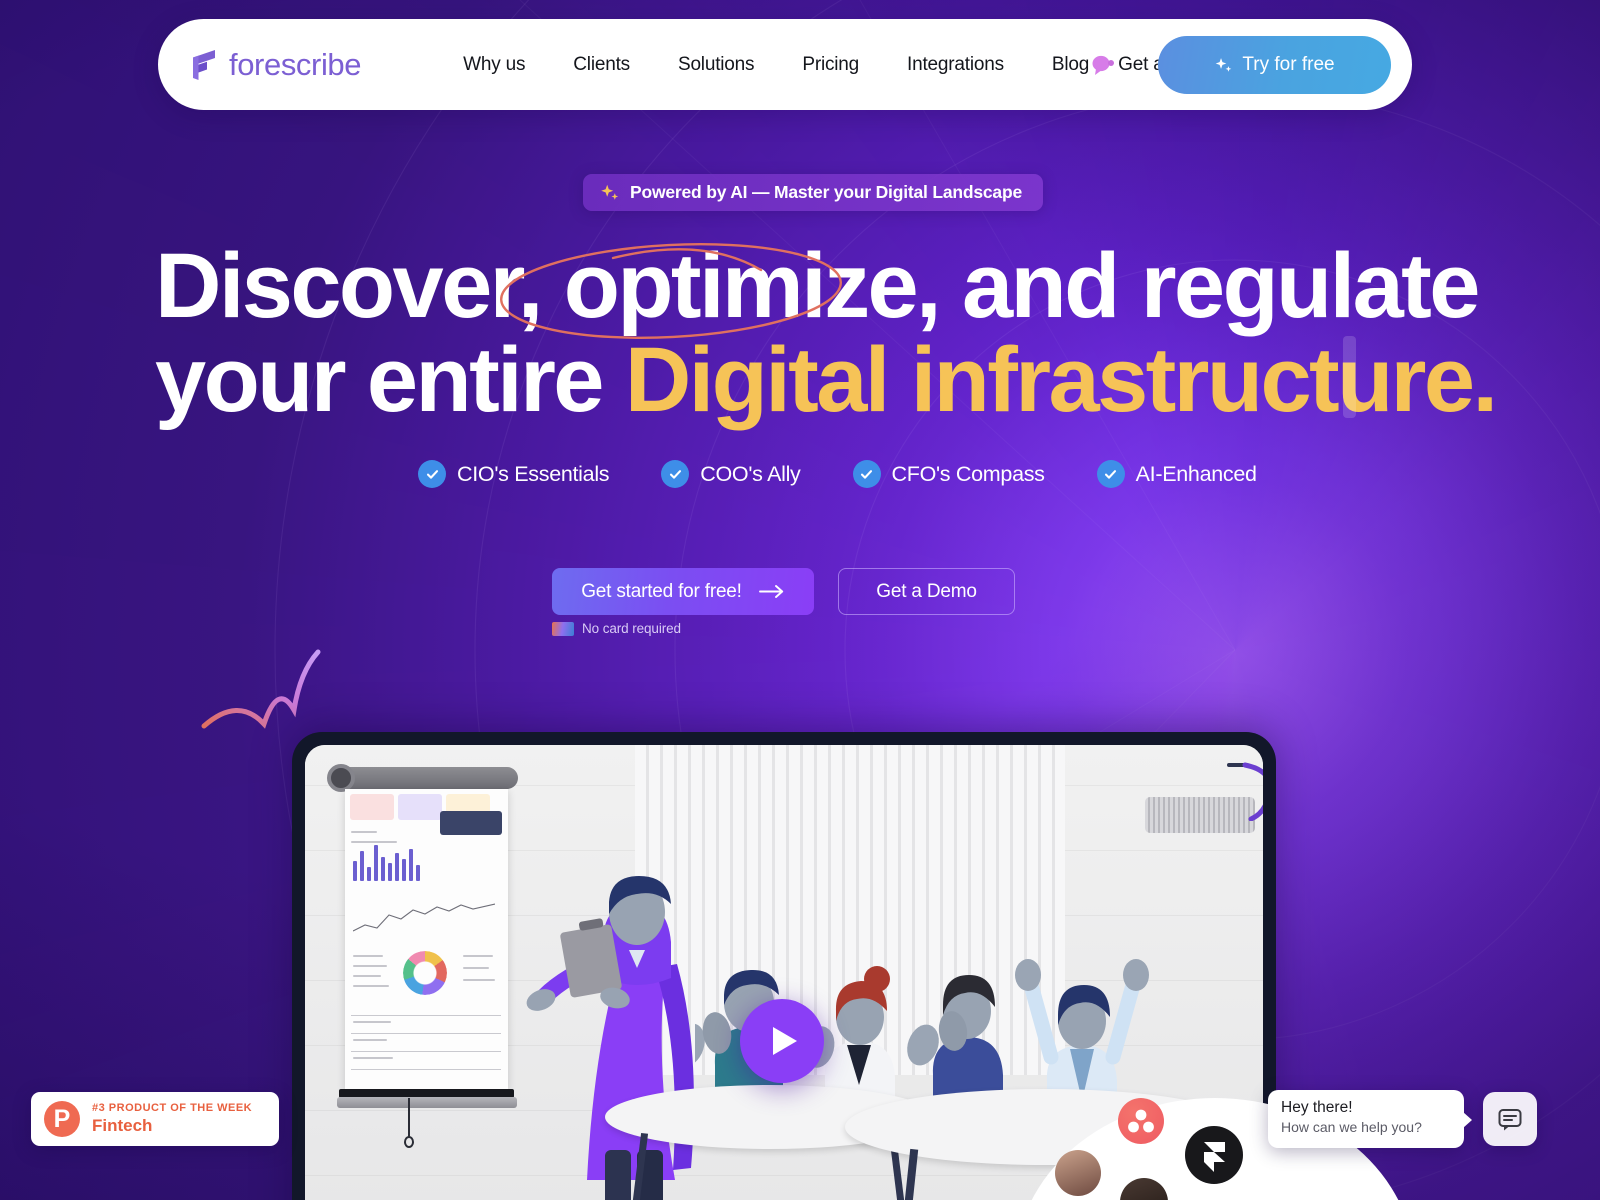 Image resolution: width=1600 pixels, height=1200 pixels. Describe the element at coordinates (631, 628) in the screenshot. I see `no-card-text: No card required` at that location.